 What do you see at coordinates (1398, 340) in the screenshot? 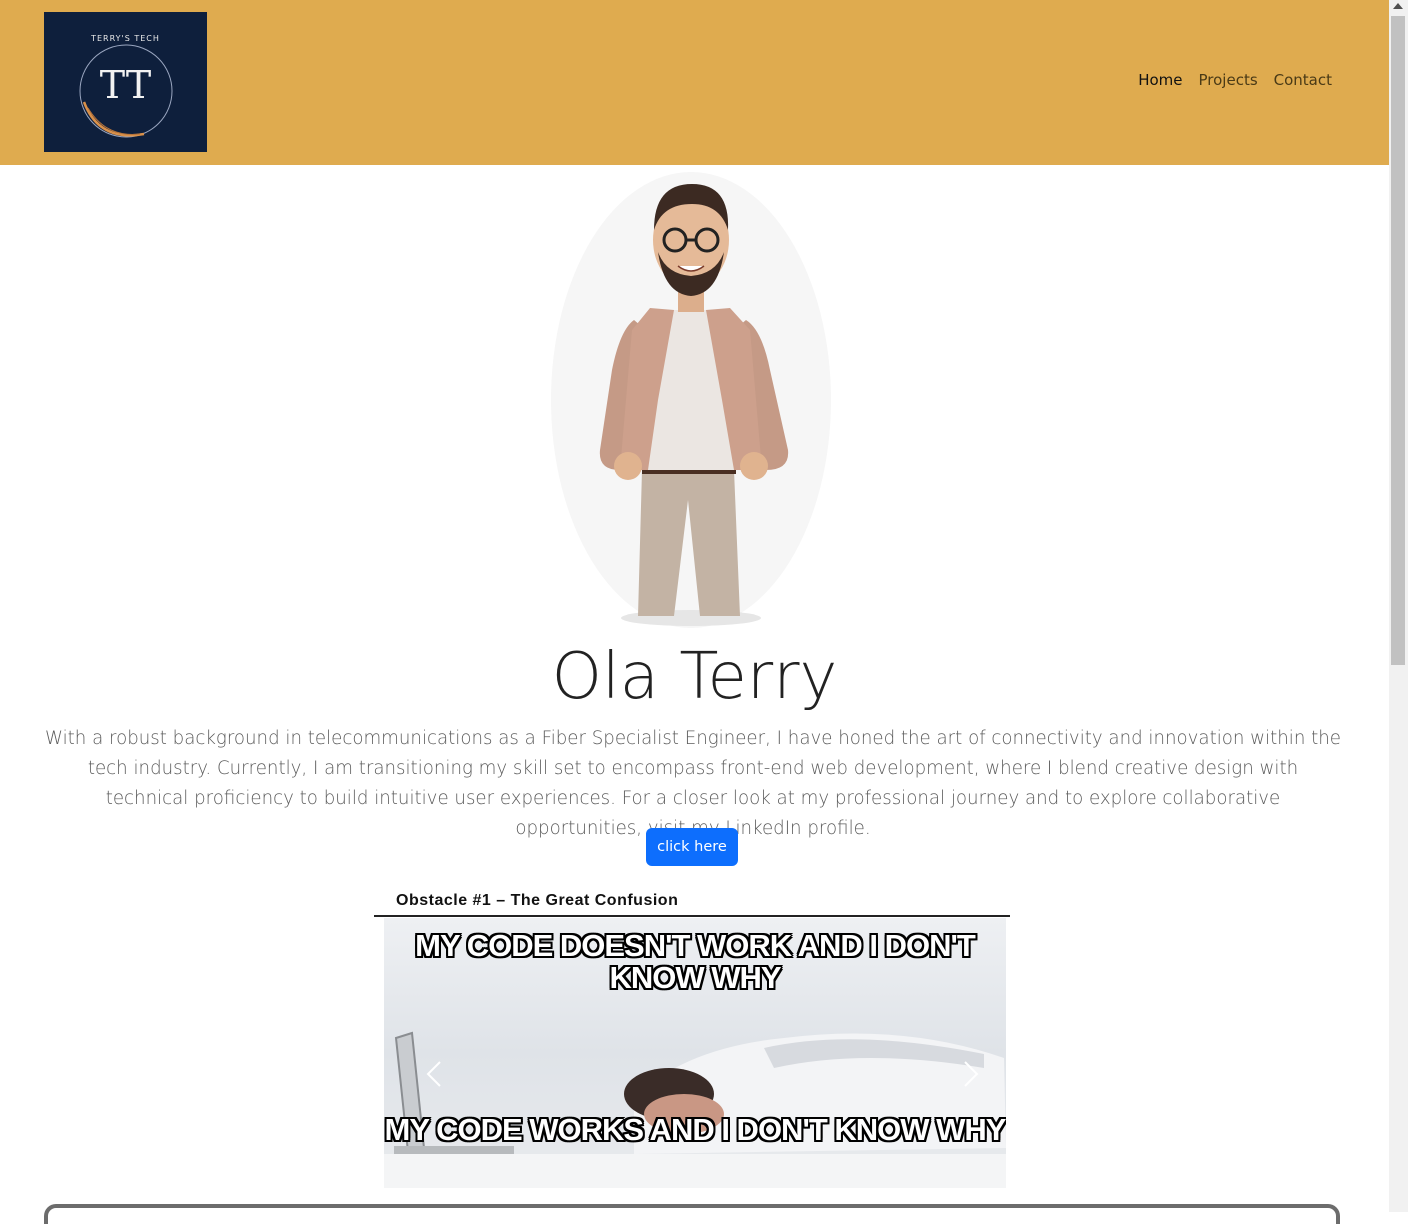
I see `scroll-thumb` at bounding box center [1398, 340].